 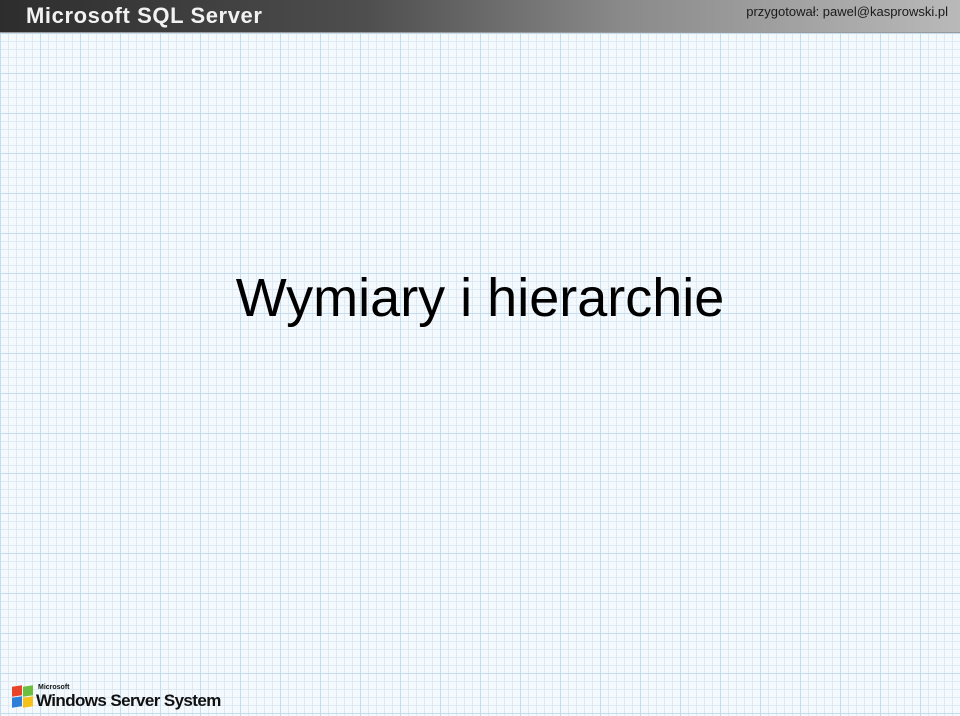 I want to click on windows-server-system-logo: Microsoft Windows Server System, so click(x=117, y=698).